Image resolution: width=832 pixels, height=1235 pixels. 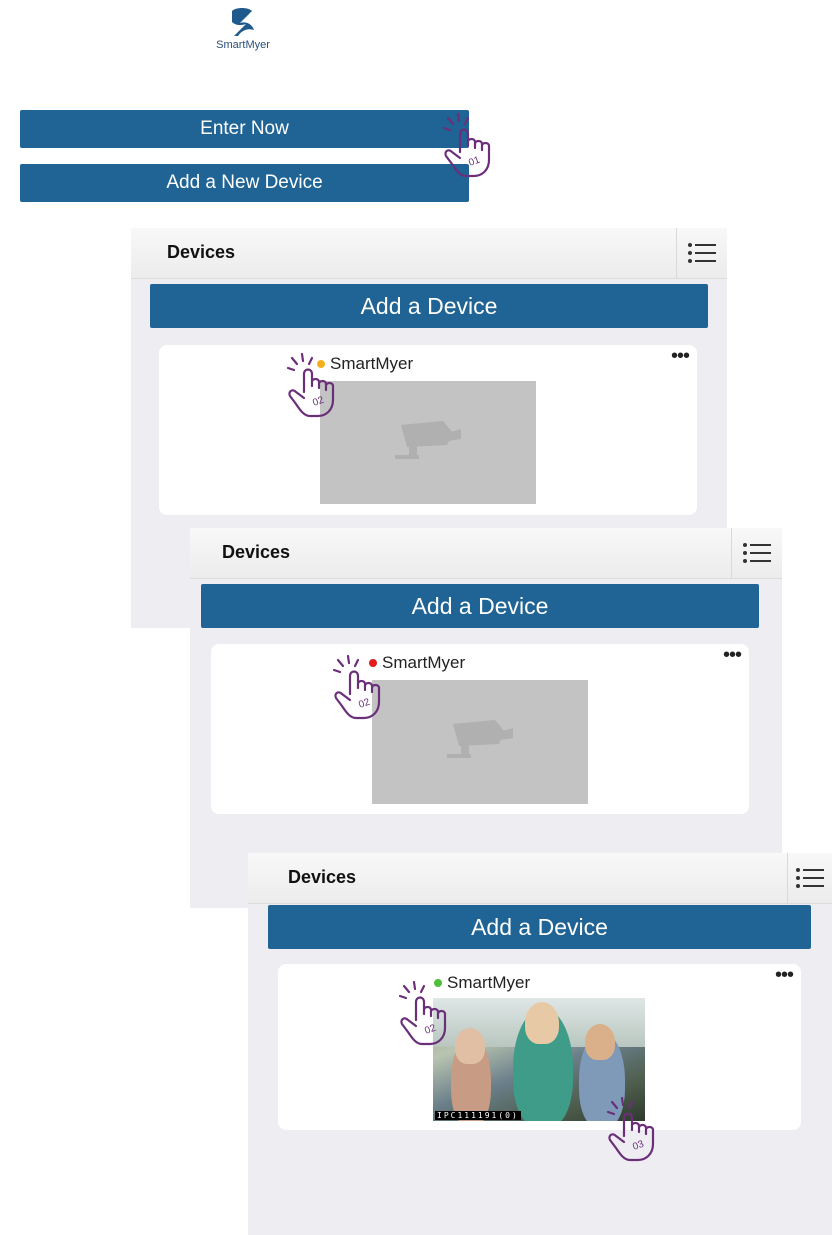 What do you see at coordinates (474, 162) in the screenshot?
I see `step-number: 01` at bounding box center [474, 162].